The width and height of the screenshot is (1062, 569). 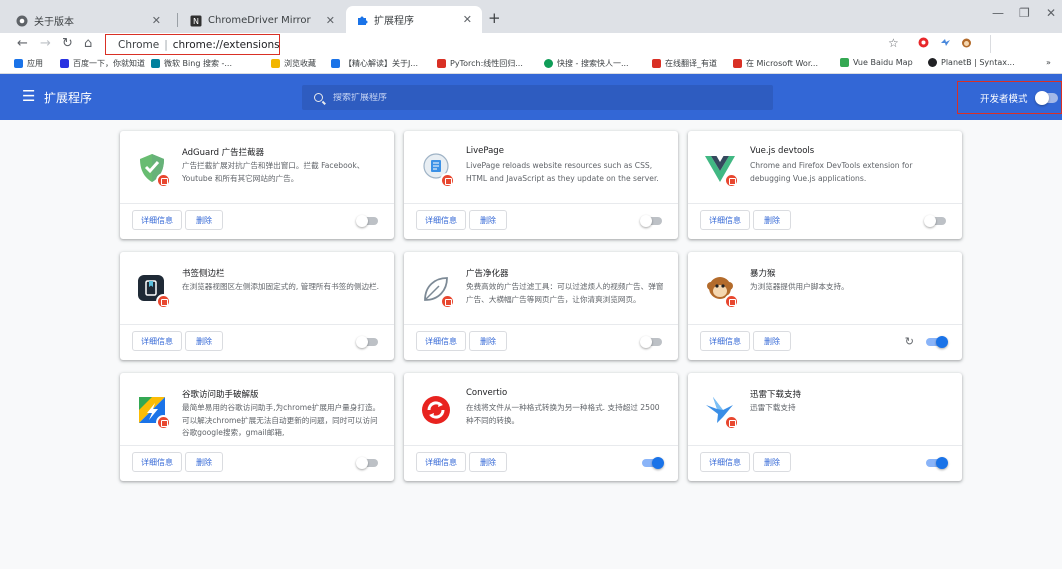 I want to click on bookmark-apps: 应用, so click(x=28, y=63).